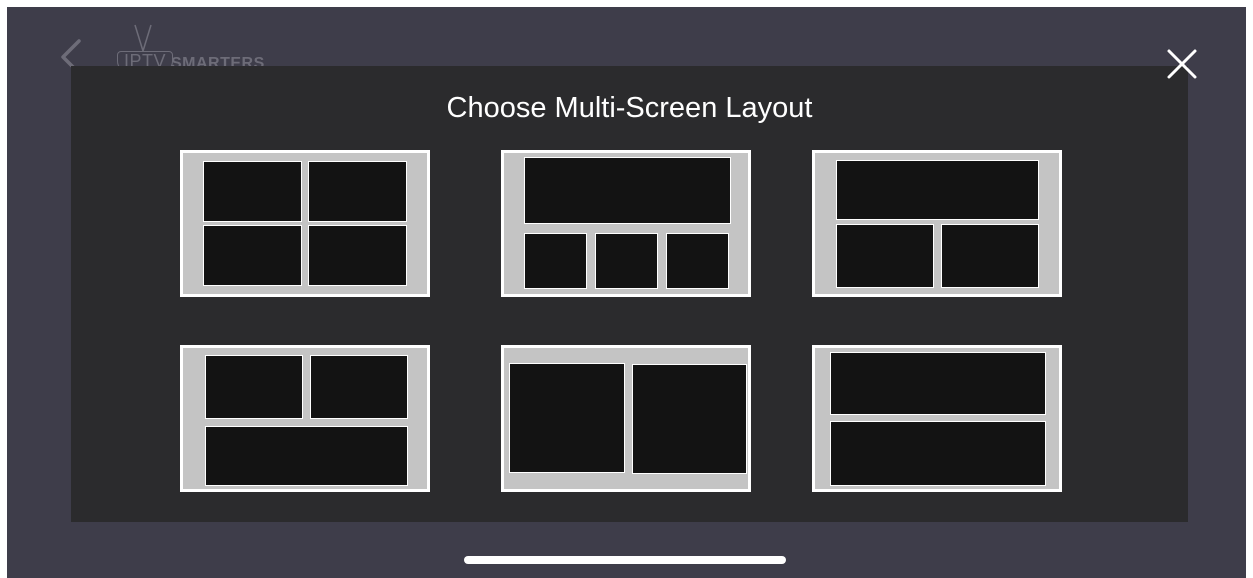 The height and width of the screenshot is (578, 1253). Describe the element at coordinates (1182, 64) in the screenshot. I see `close-icon` at that location.